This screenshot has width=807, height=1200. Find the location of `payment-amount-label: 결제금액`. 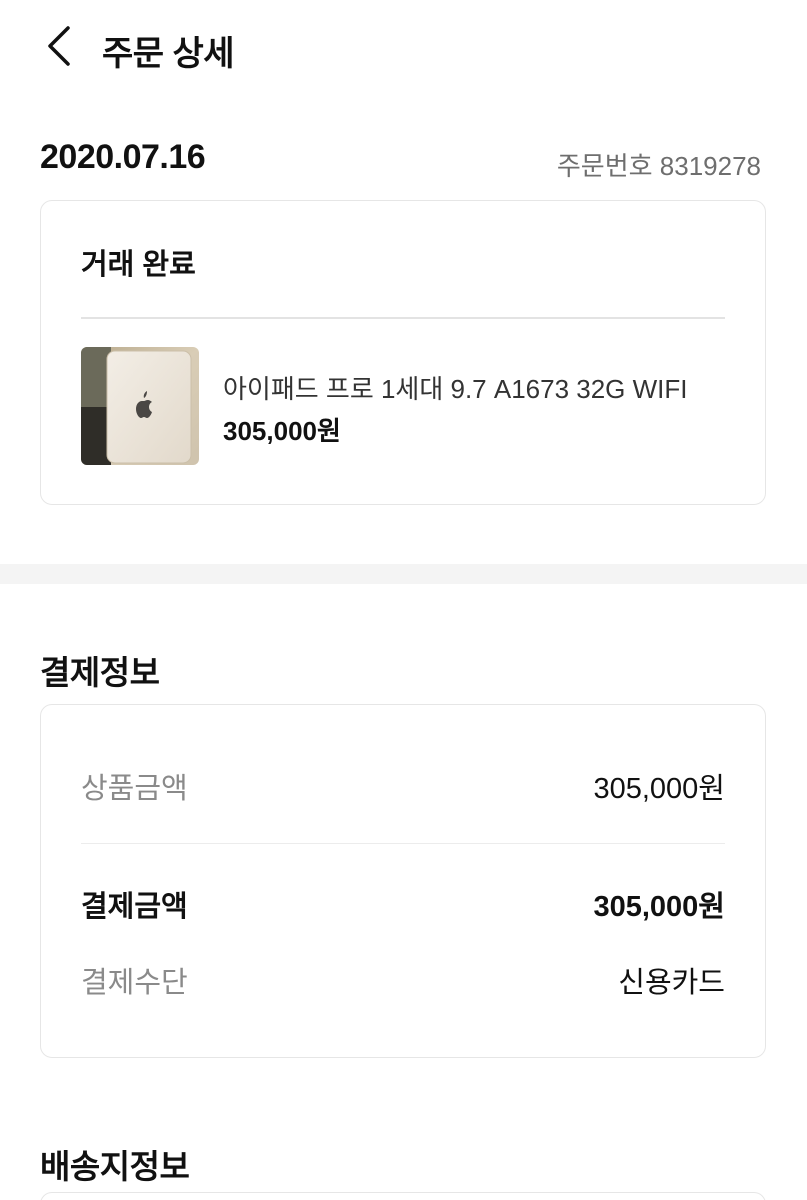

payment-amount-label: 결제금액 is located at coordinates (134, 907).